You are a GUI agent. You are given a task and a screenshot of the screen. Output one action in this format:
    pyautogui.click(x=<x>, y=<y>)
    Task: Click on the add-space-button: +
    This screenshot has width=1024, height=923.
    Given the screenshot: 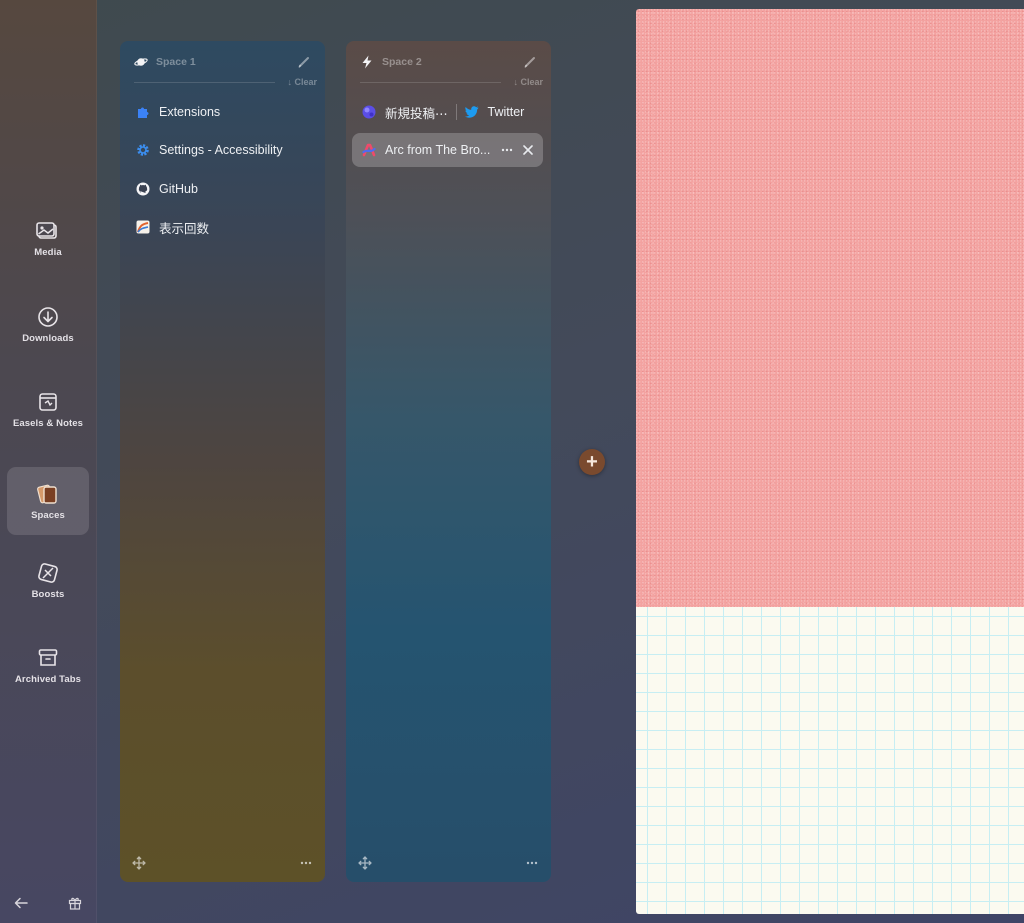 What is the action you would take?
    pyautogui.click(x=592, y=462)
    